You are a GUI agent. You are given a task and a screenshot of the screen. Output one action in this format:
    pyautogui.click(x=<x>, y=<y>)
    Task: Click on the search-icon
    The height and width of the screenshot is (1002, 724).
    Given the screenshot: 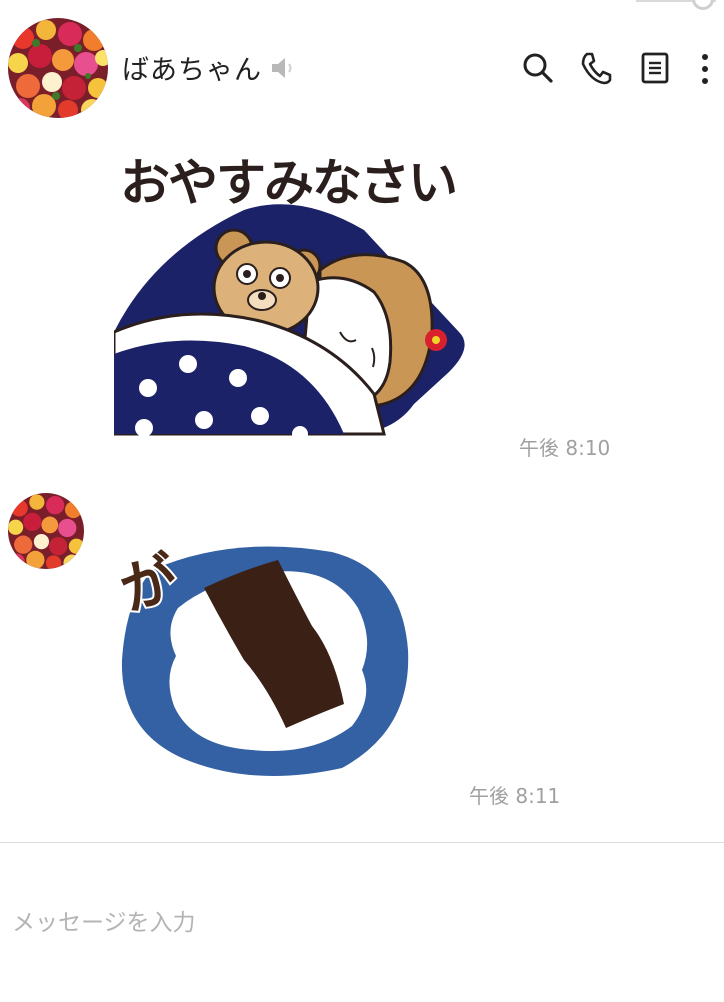 What is the action you would take?
    pyautogui.click(x=538, y=68)
    